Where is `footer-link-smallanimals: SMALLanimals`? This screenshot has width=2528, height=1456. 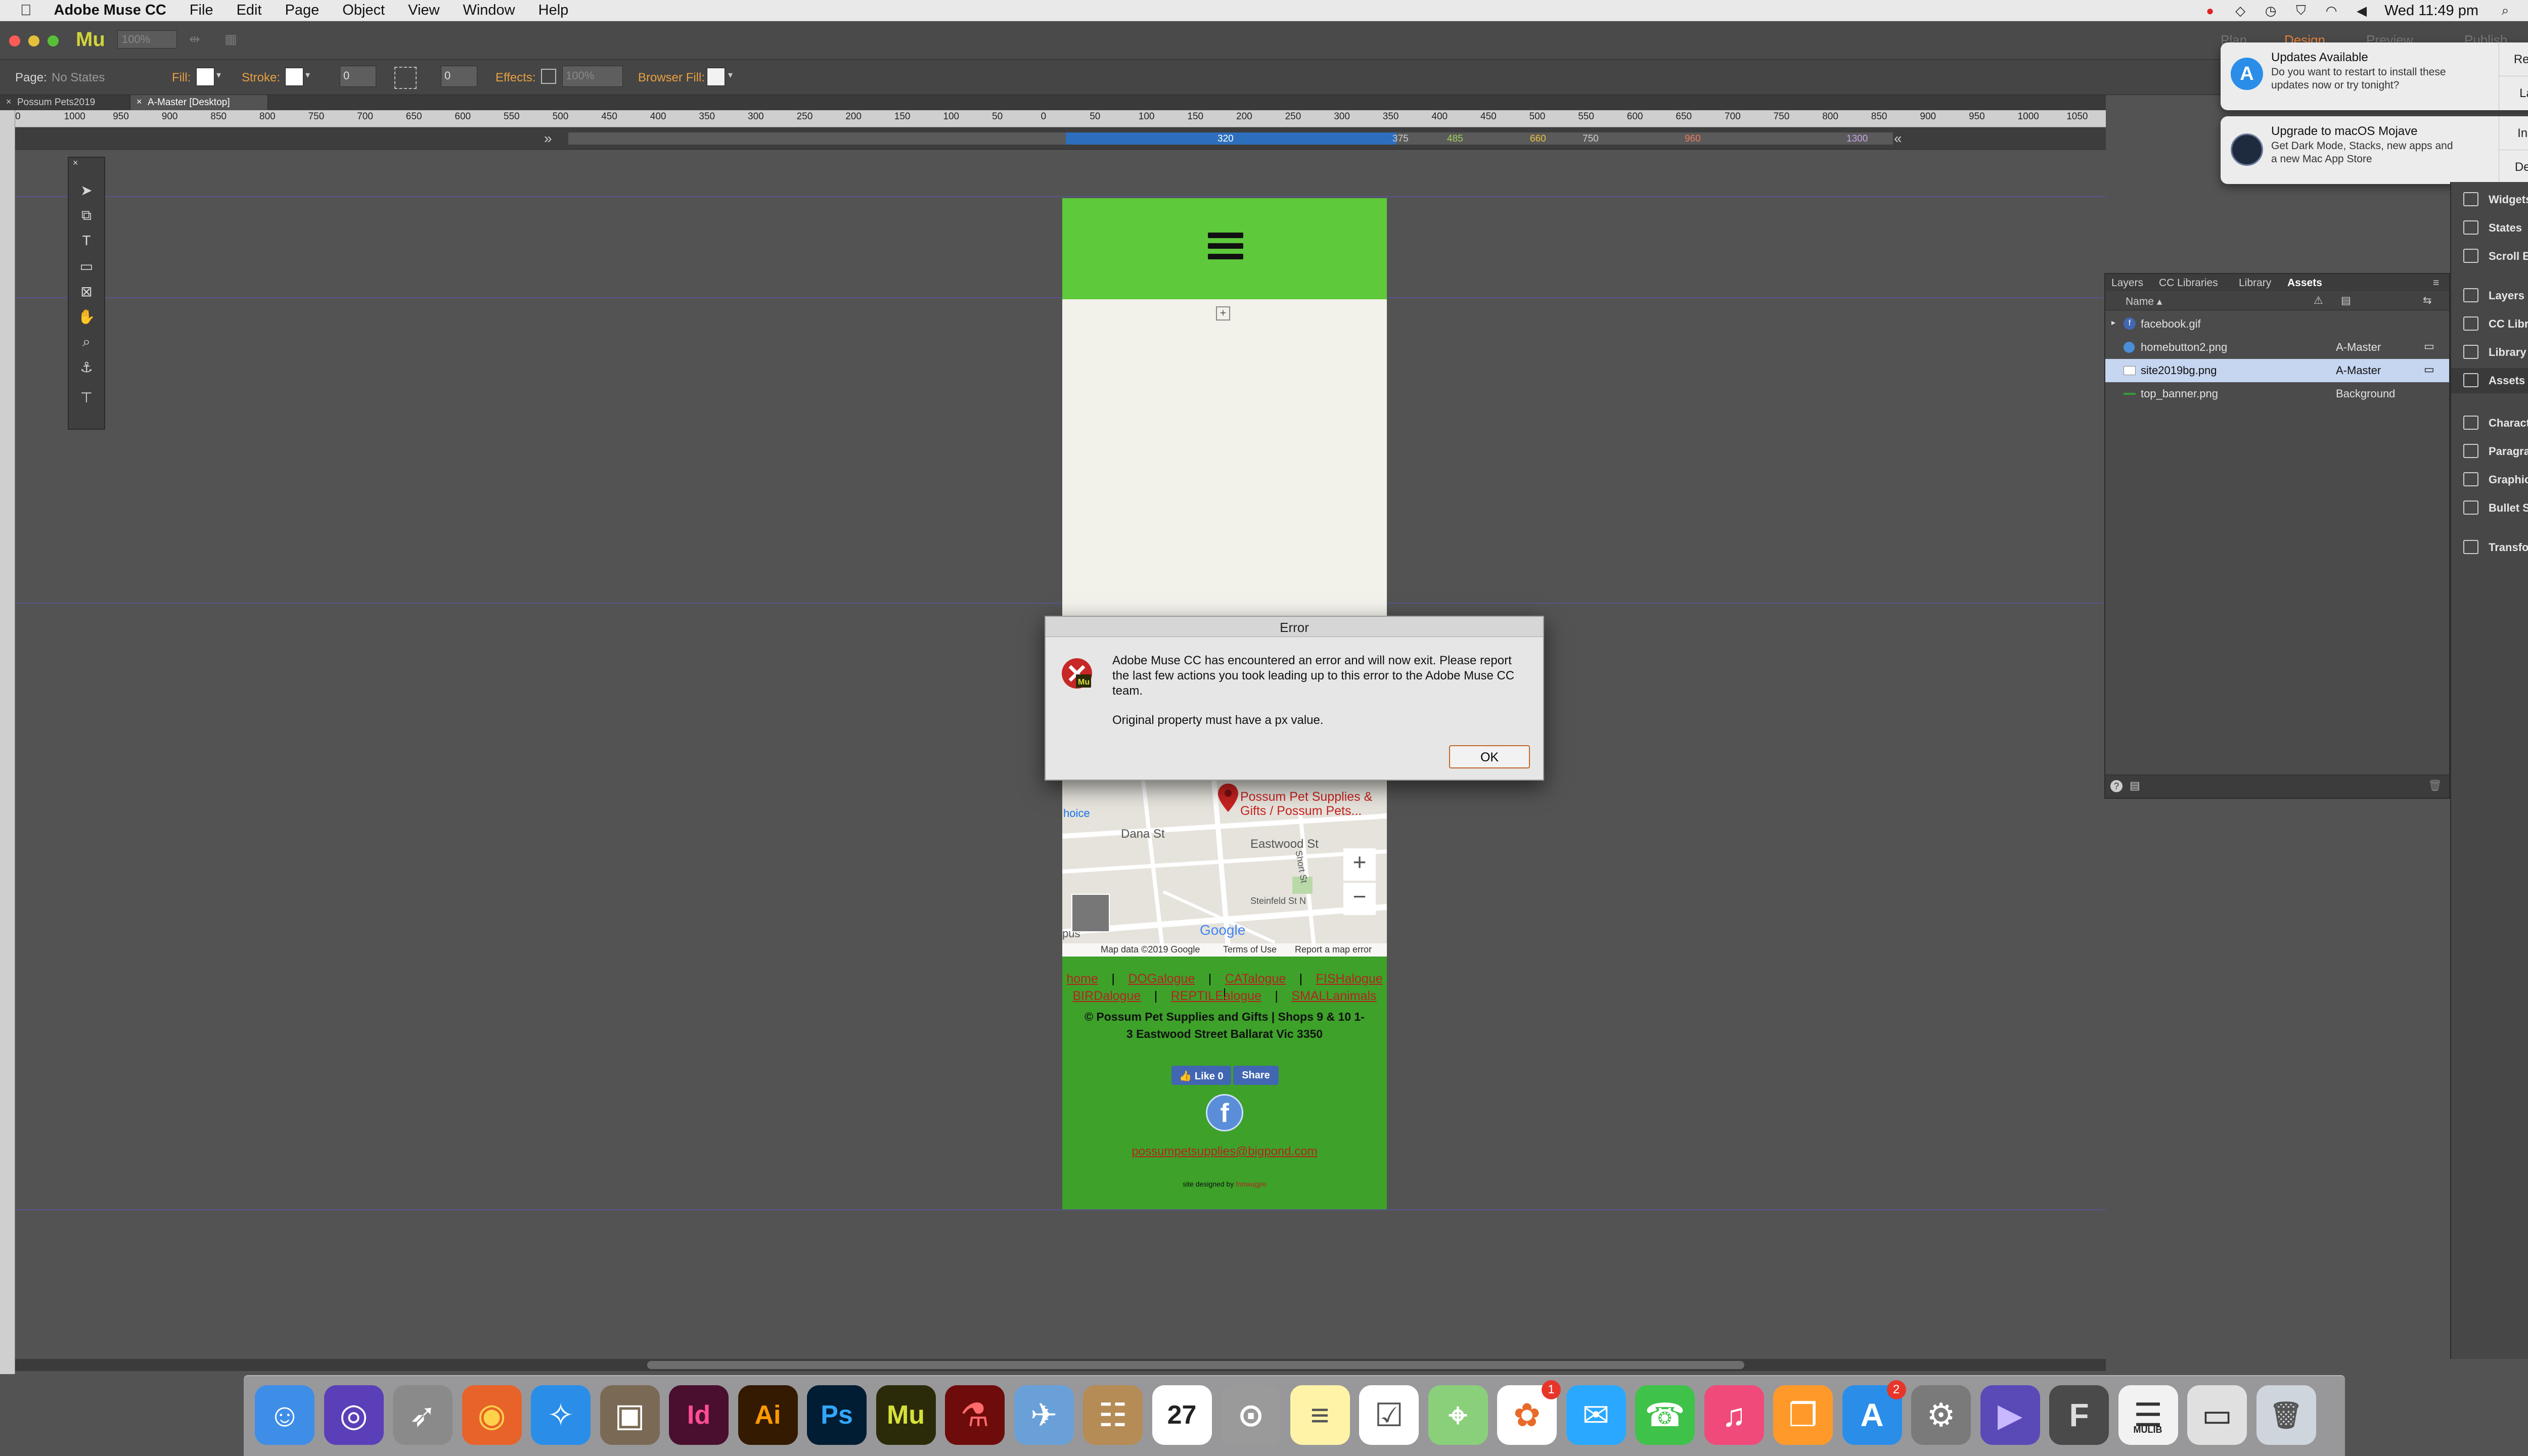 footer-link-smallanimals: SMALLanimals is located at coordinates (1334, 996).